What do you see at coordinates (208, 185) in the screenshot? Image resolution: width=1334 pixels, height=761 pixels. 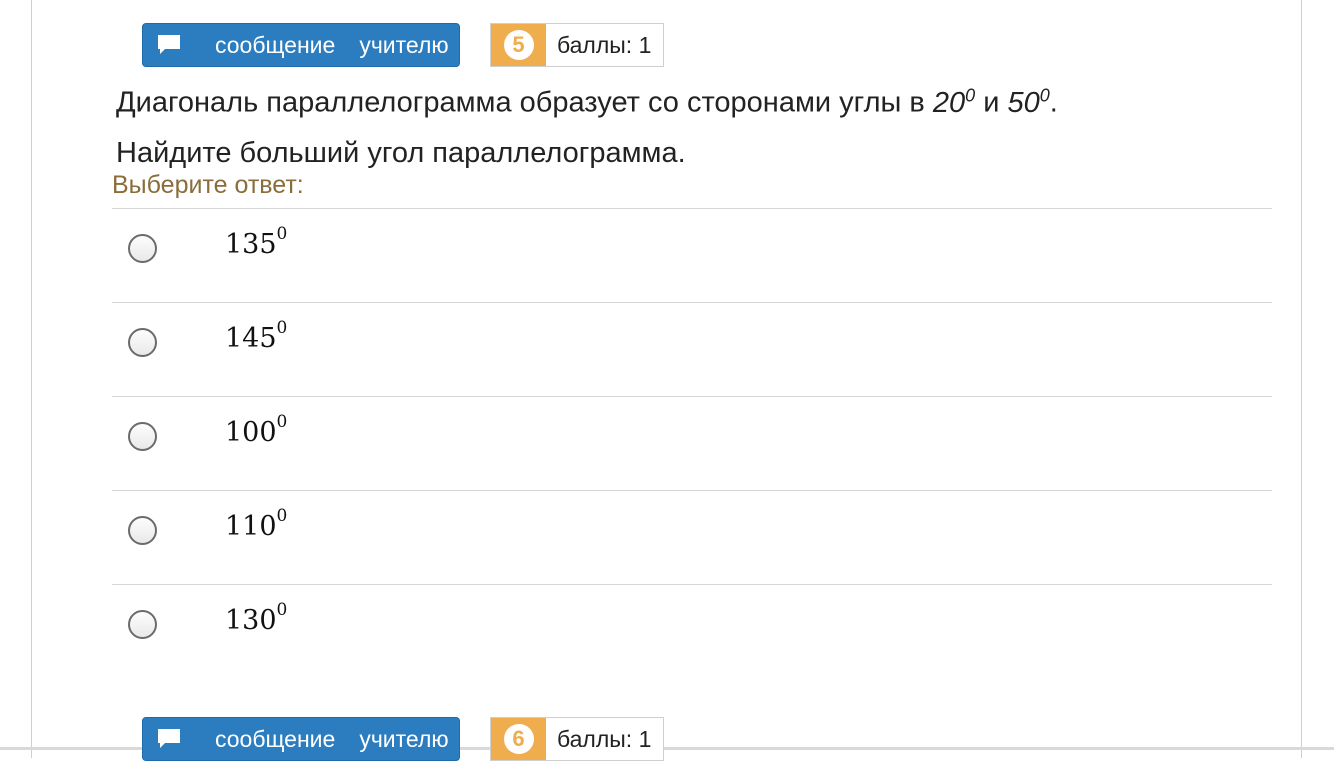 I see `choose-answer-label: Выберите ответ:` at bounding box center [208, 185].